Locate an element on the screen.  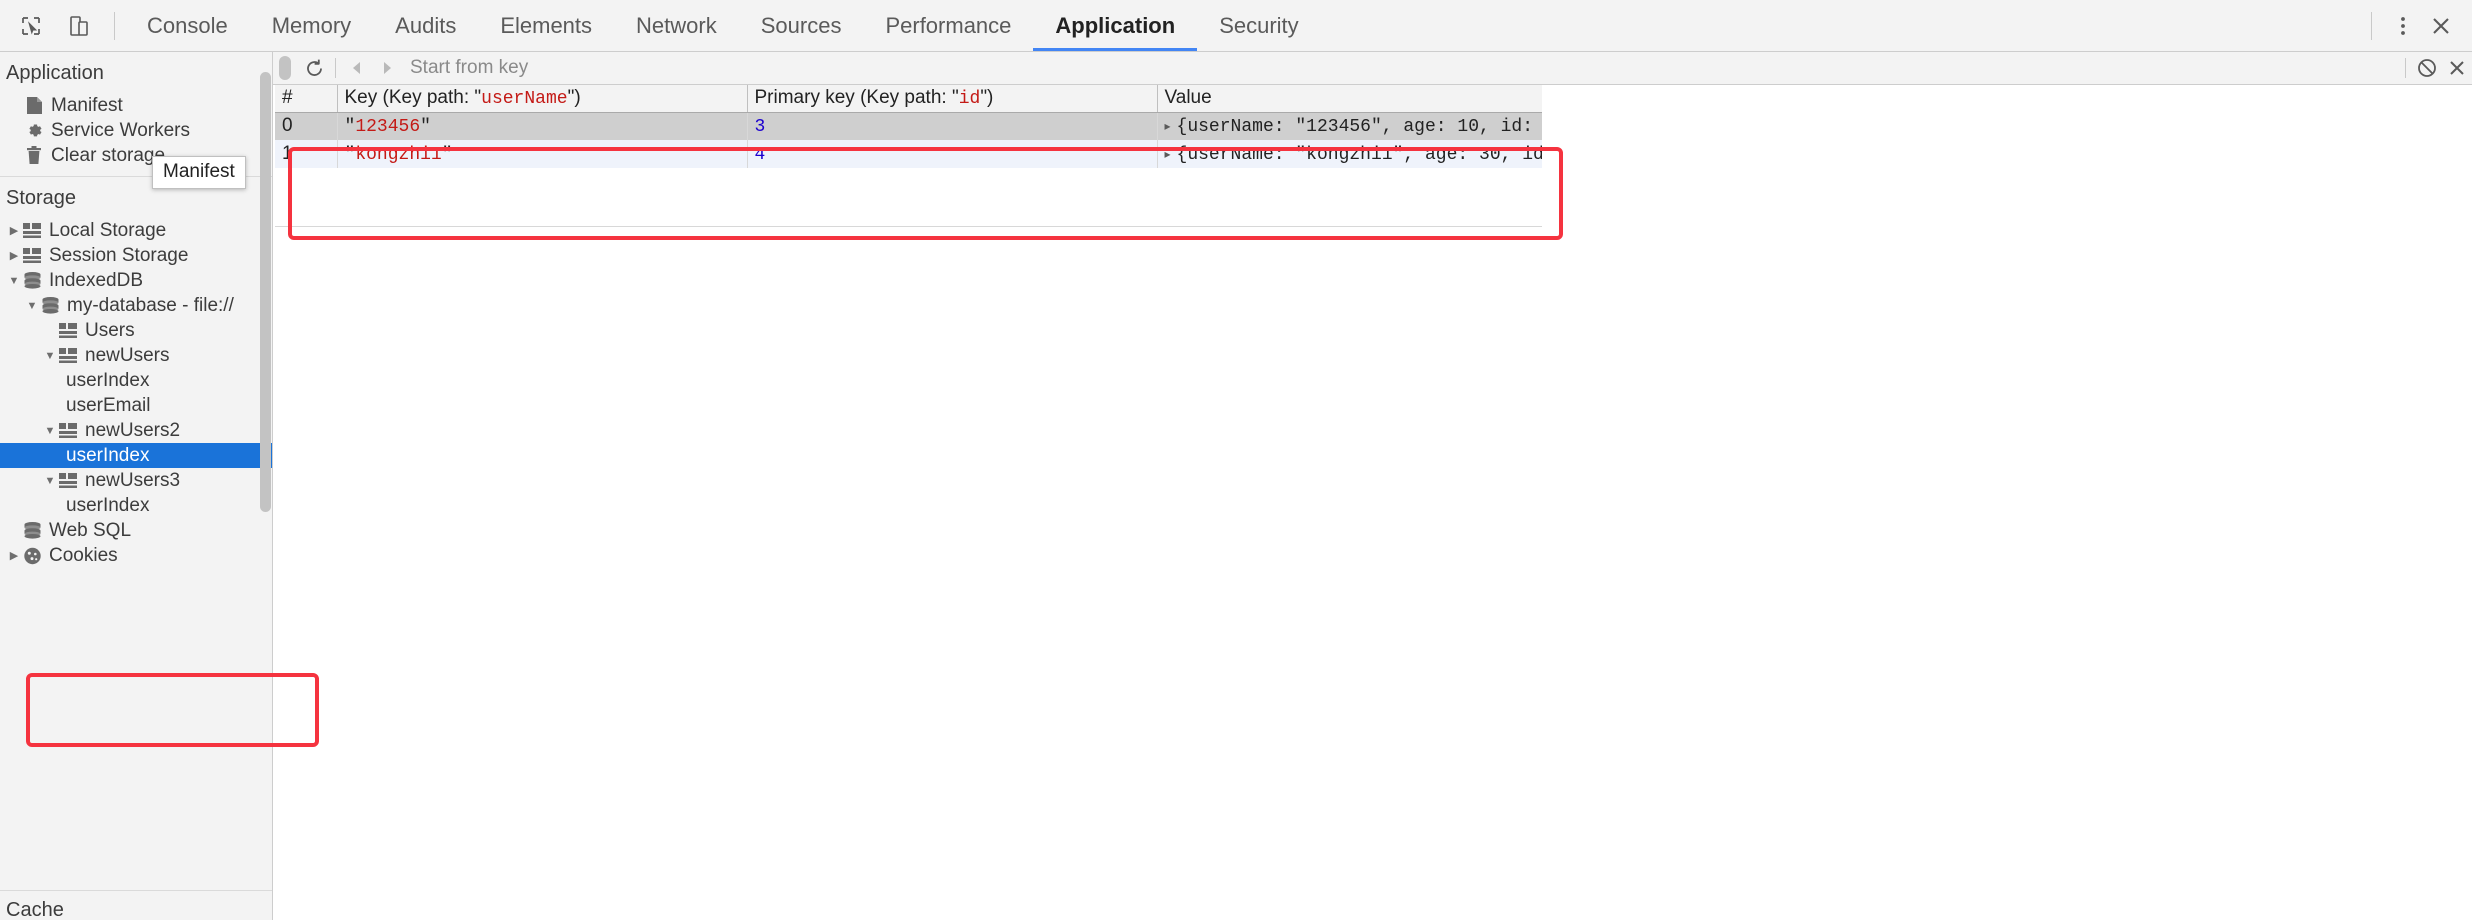
sidebar-item-newusers-useremail: userEmail is located at coordinates (136, 405).